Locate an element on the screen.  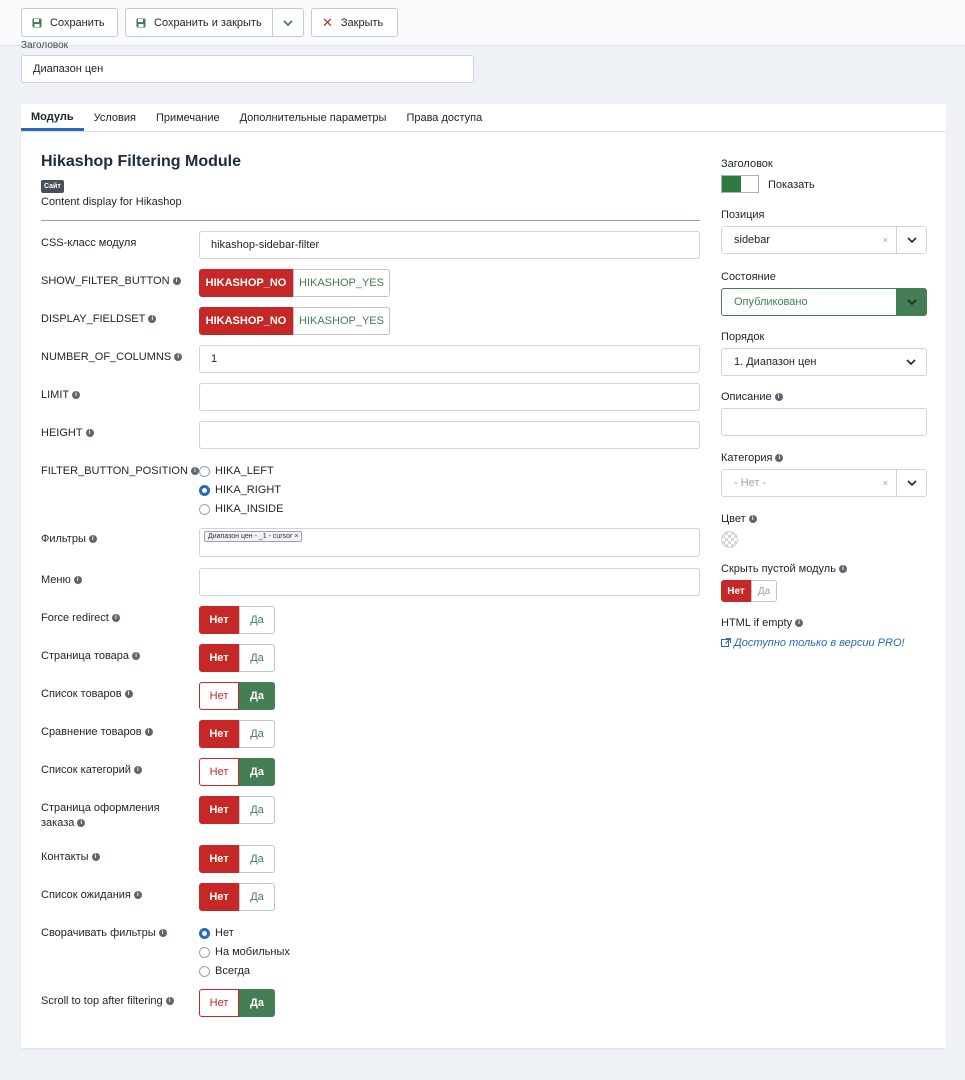
save-and-close-button: Сохранить и закрыть is located at coordinates (199, 22).